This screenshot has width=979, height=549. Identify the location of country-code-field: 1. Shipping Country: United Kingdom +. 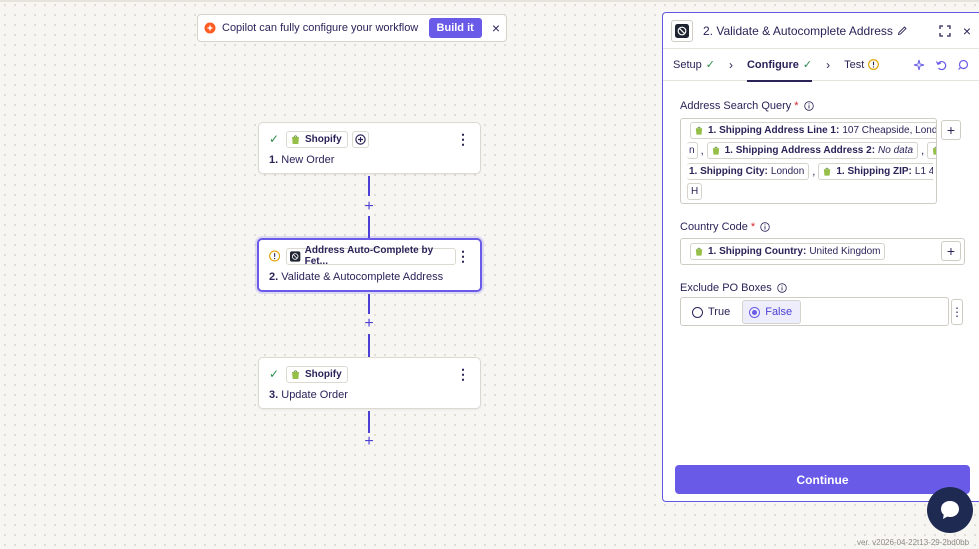
(822, 251).